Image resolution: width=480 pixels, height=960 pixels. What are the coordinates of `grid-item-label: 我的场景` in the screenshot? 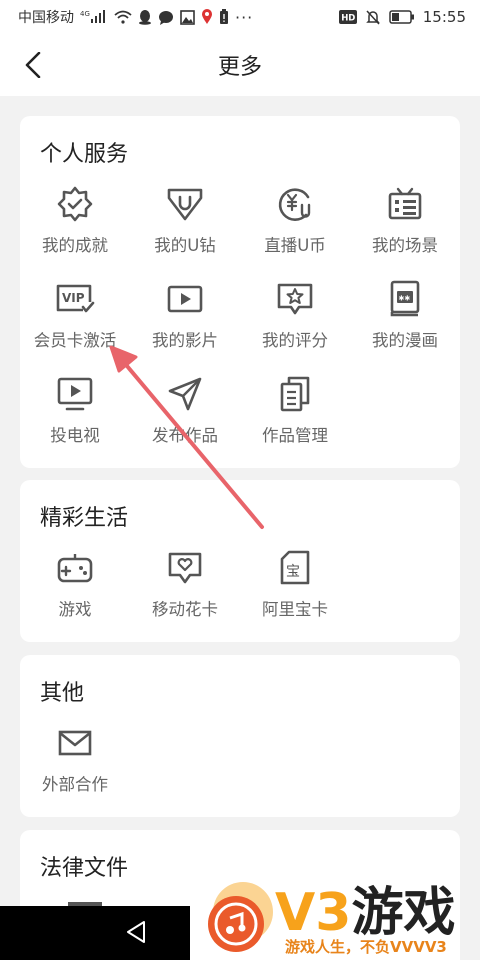 It's located at (405, 245).